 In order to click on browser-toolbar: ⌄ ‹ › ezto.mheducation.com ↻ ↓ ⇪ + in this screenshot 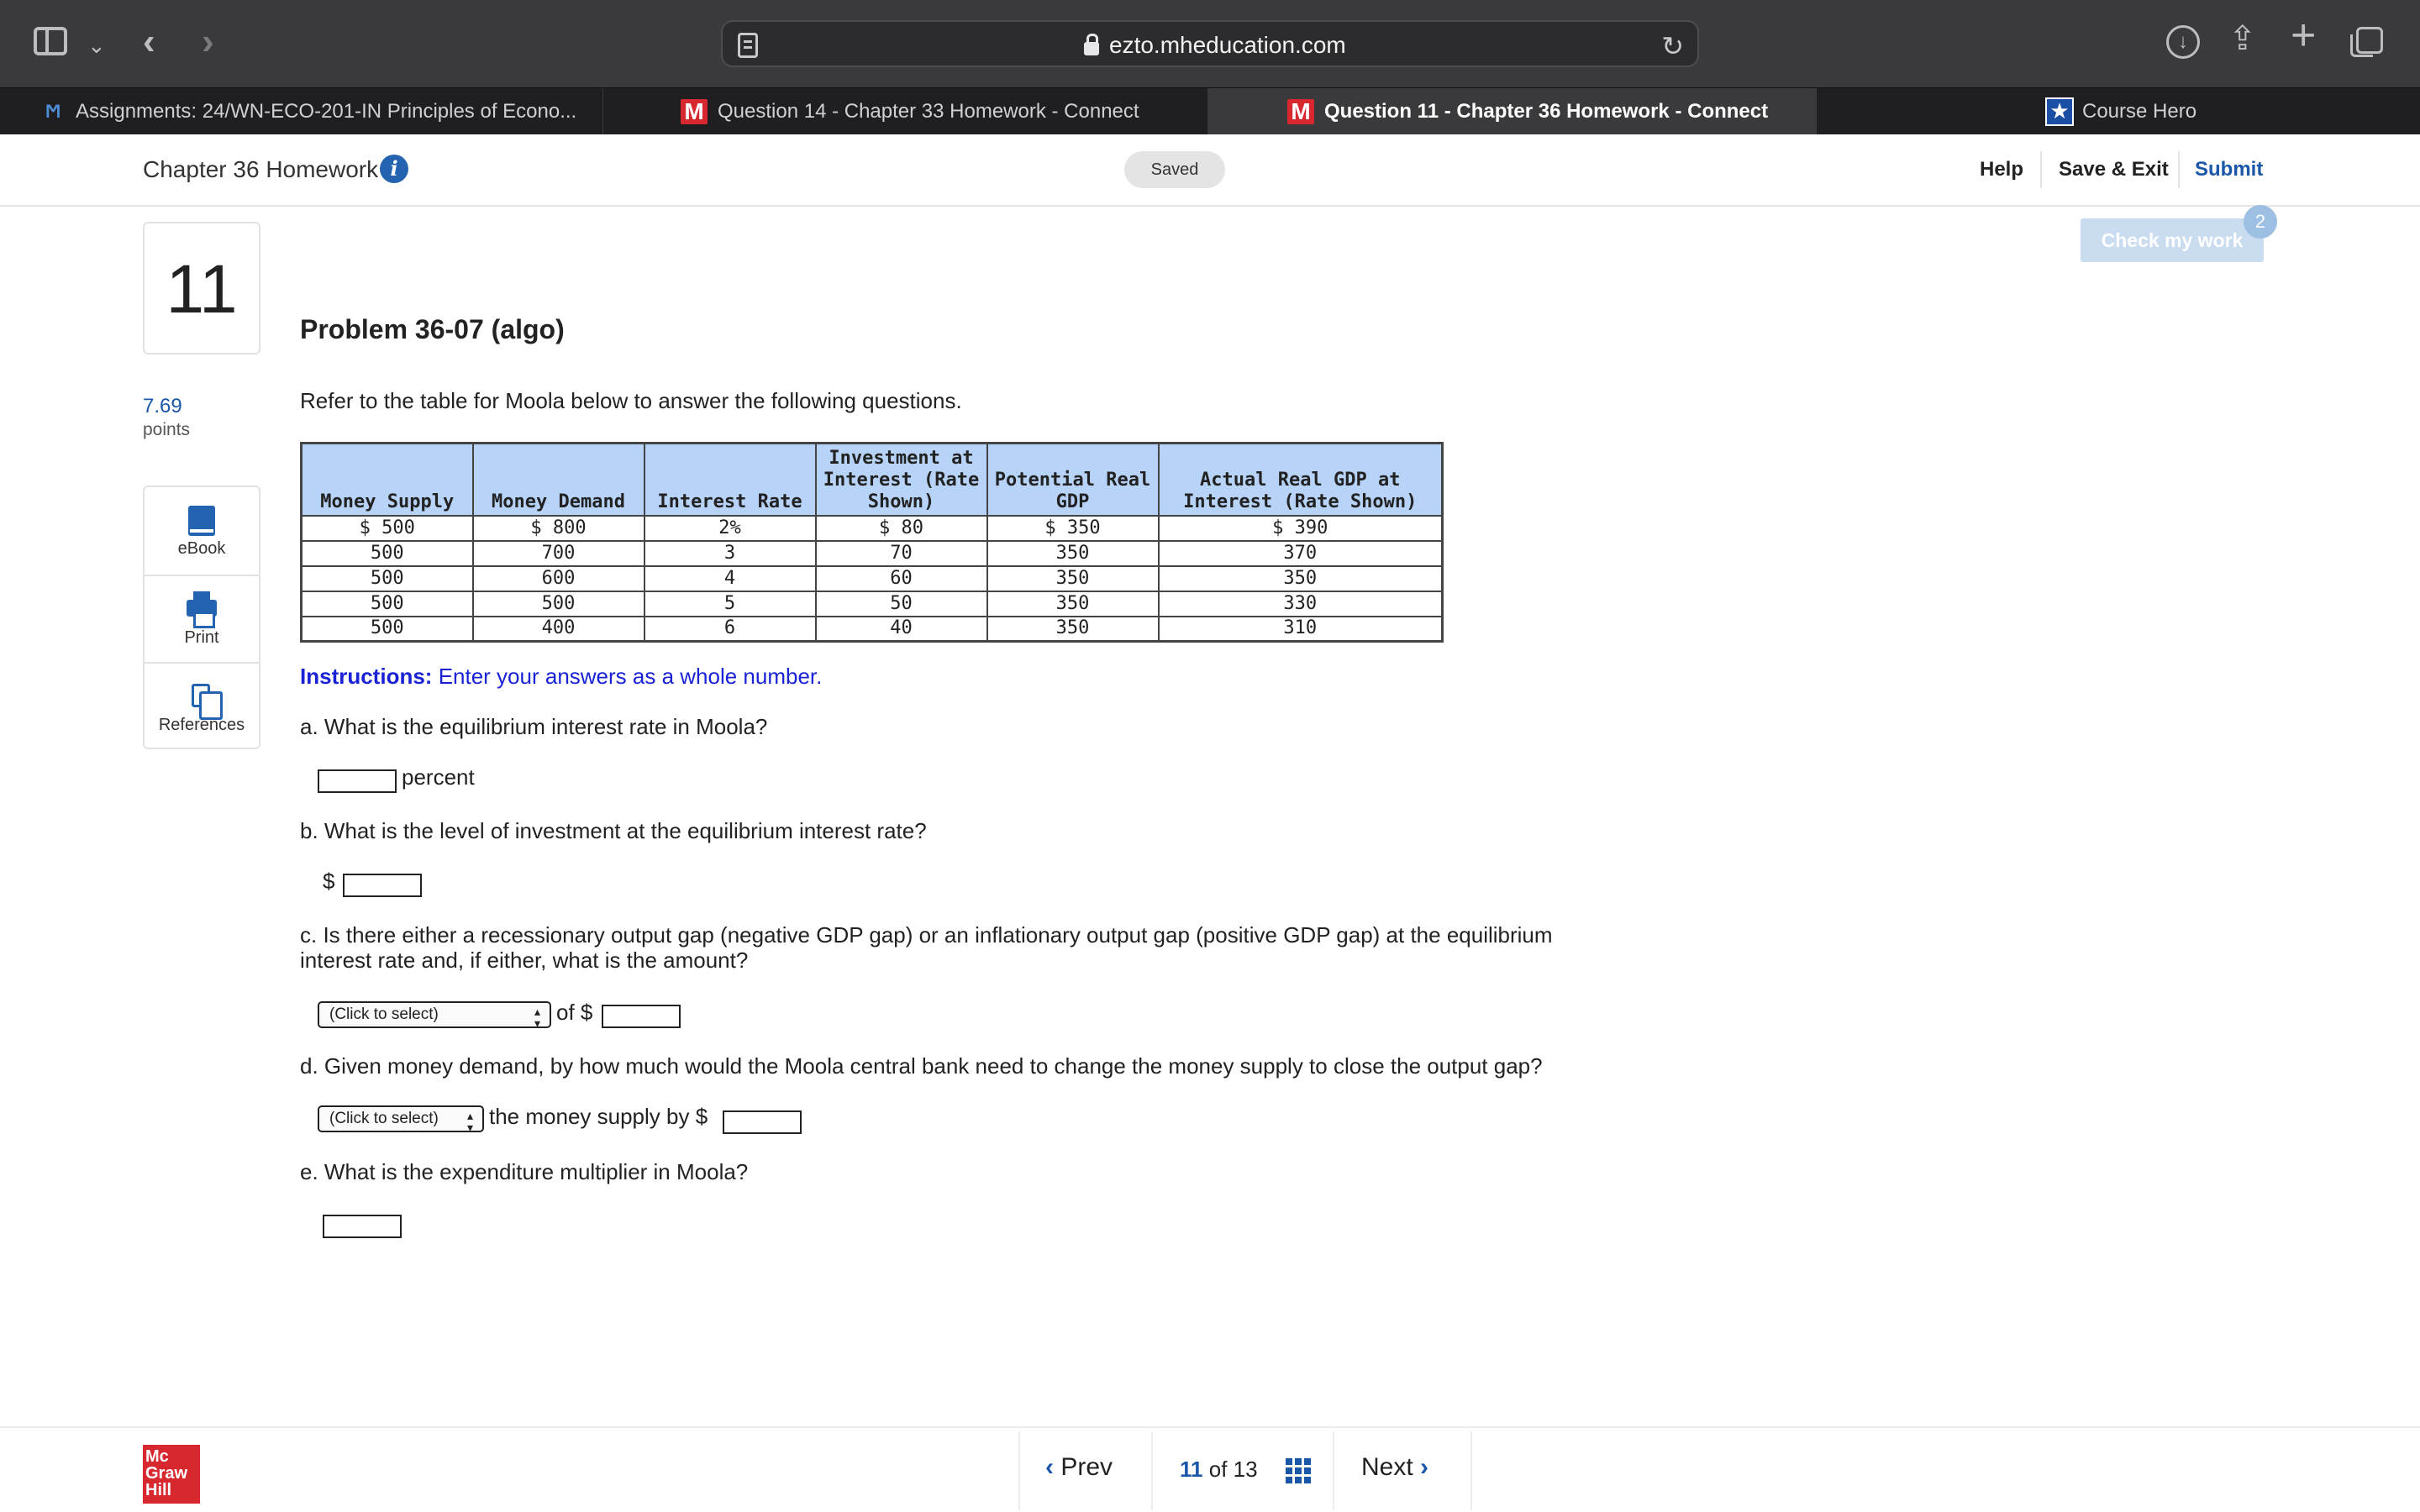, I will do `click(1210, 43)`.